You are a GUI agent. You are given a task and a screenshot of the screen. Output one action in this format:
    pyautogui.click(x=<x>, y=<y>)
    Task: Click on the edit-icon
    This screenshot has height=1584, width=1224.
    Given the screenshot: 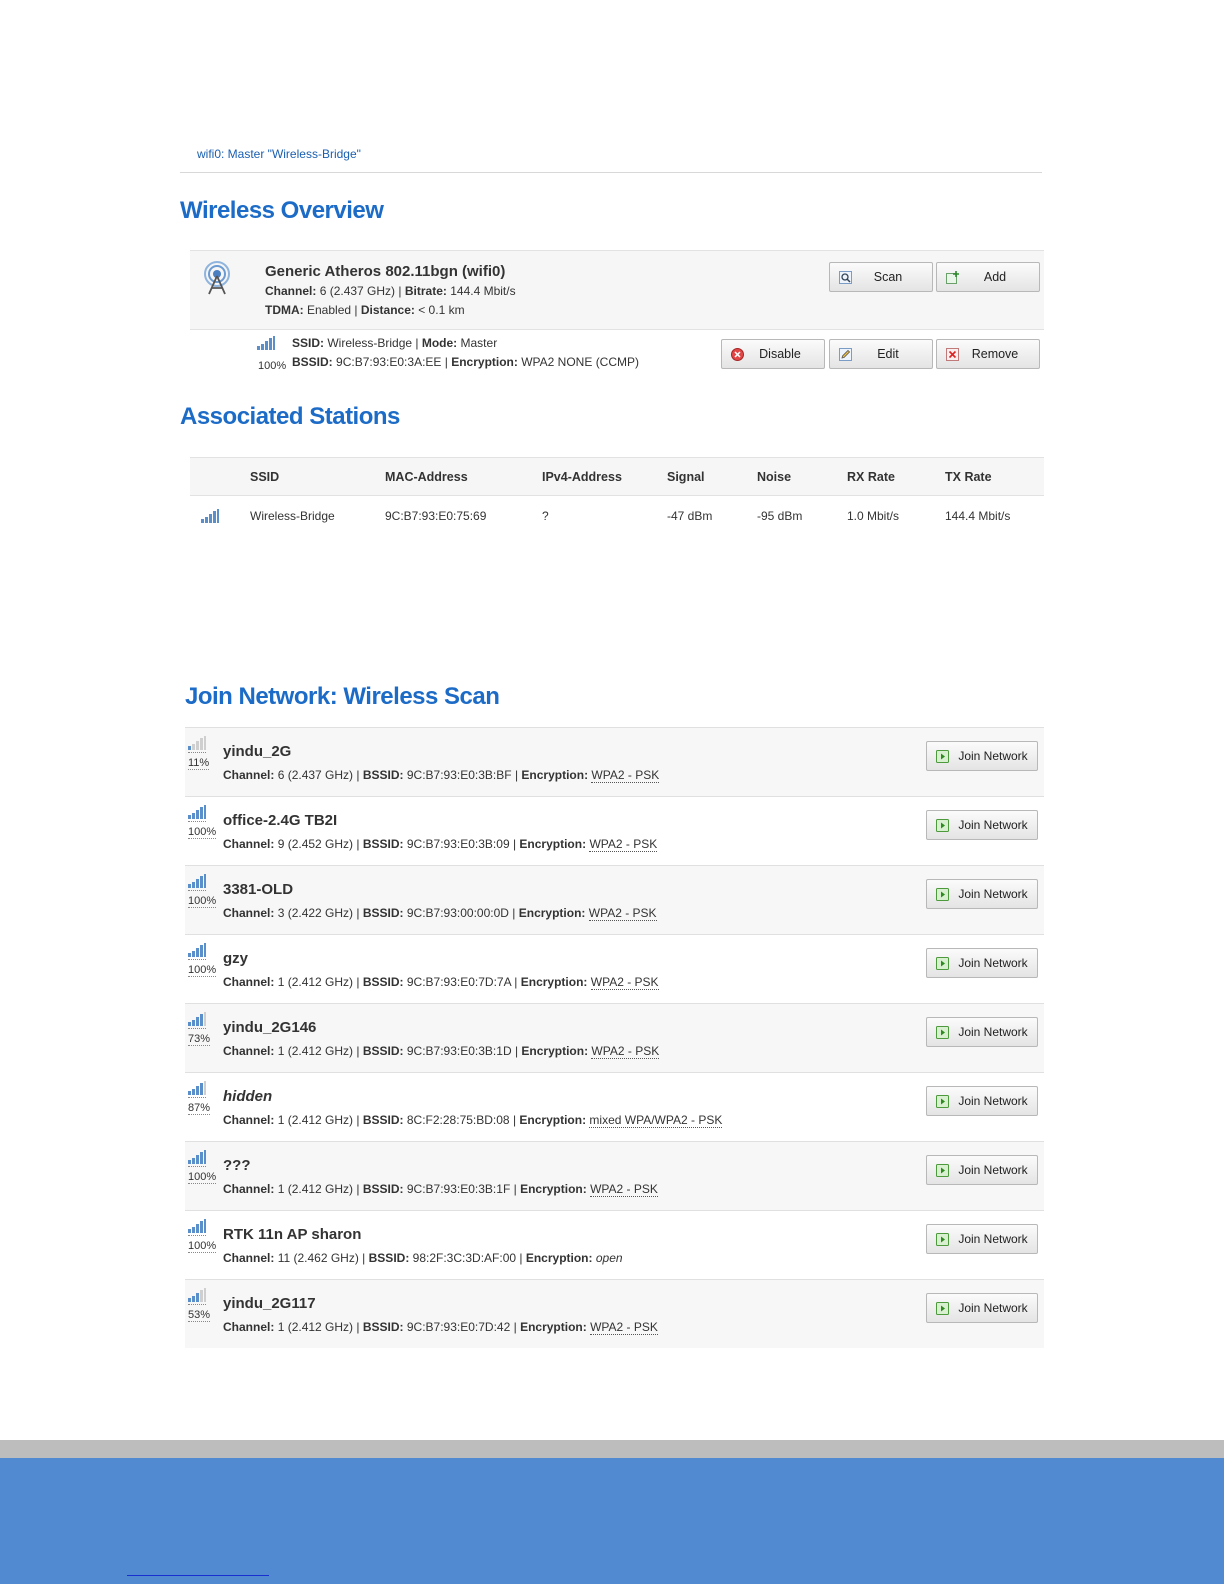 What is the action you would take?
    pyautogui.click(x=845, y=354)
    